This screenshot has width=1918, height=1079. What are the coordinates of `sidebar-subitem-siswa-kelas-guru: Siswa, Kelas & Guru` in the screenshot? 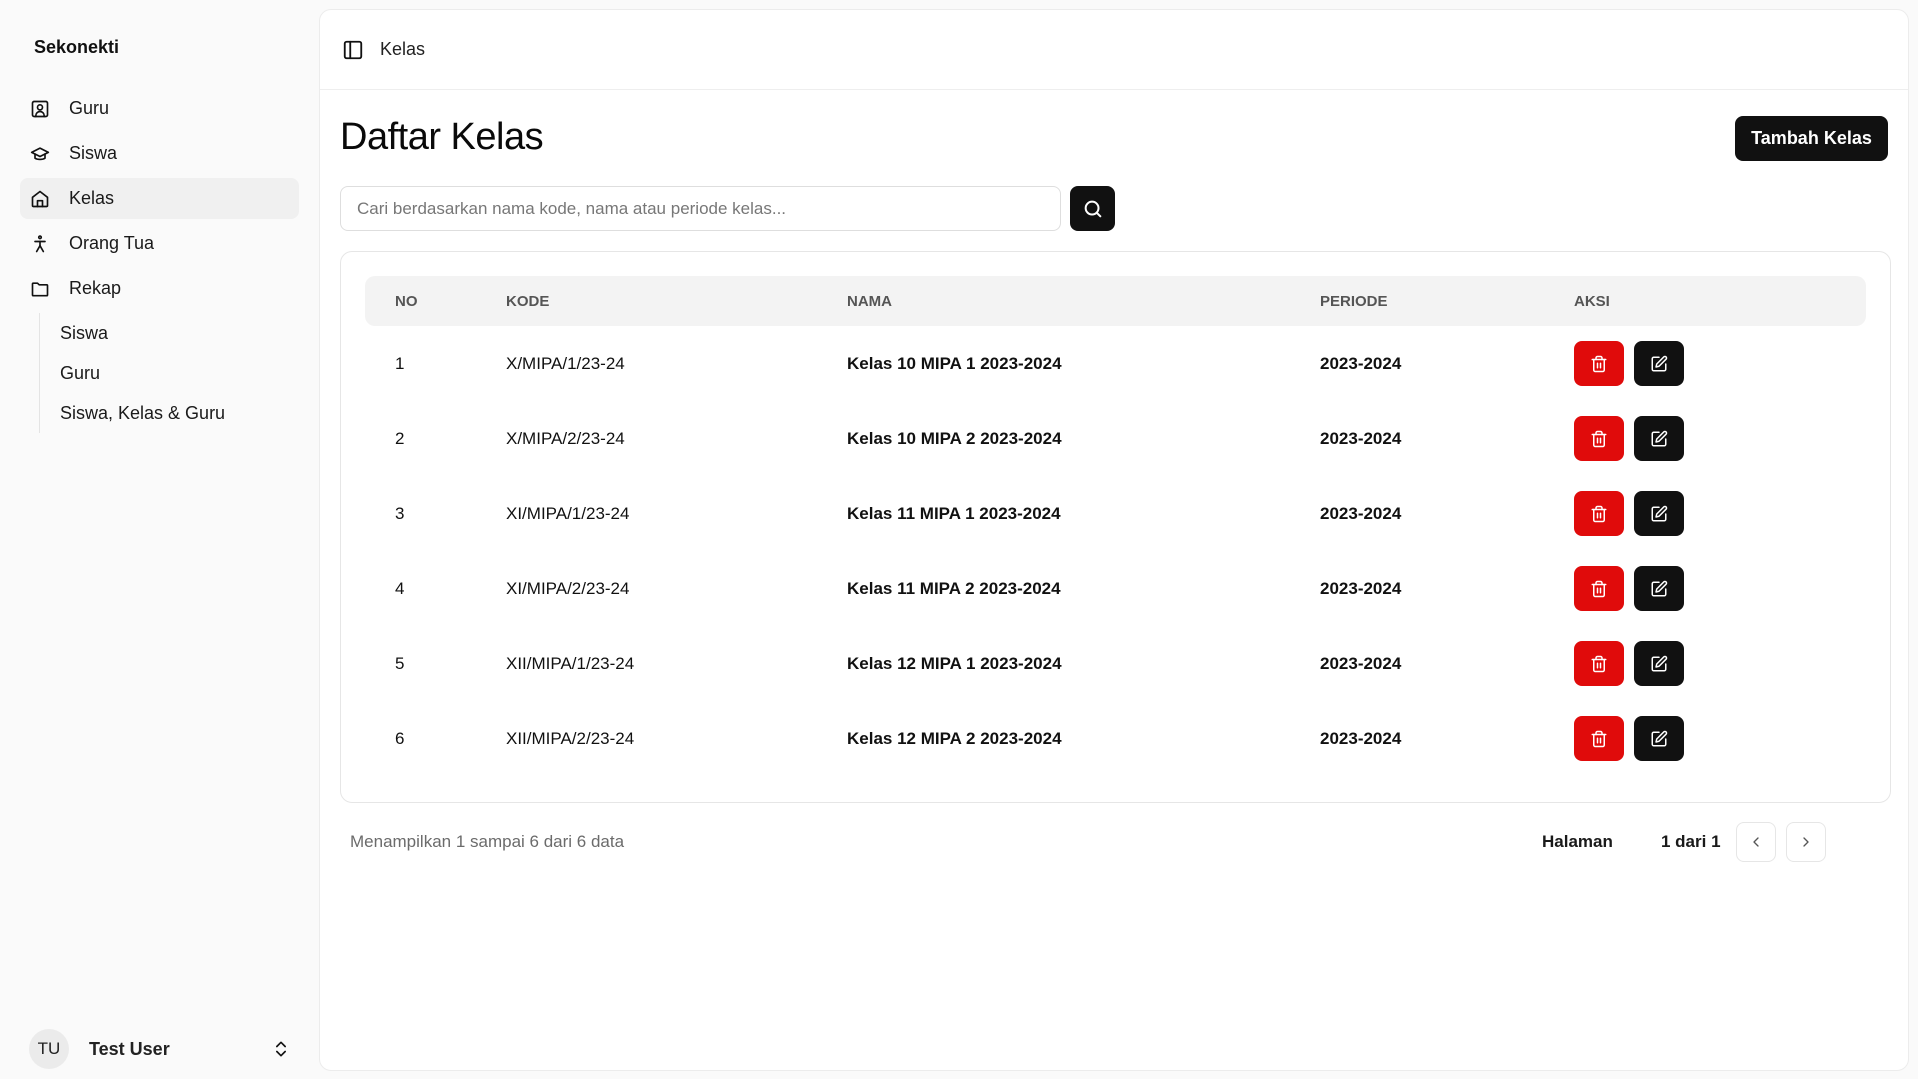 It's located at (169, 413).